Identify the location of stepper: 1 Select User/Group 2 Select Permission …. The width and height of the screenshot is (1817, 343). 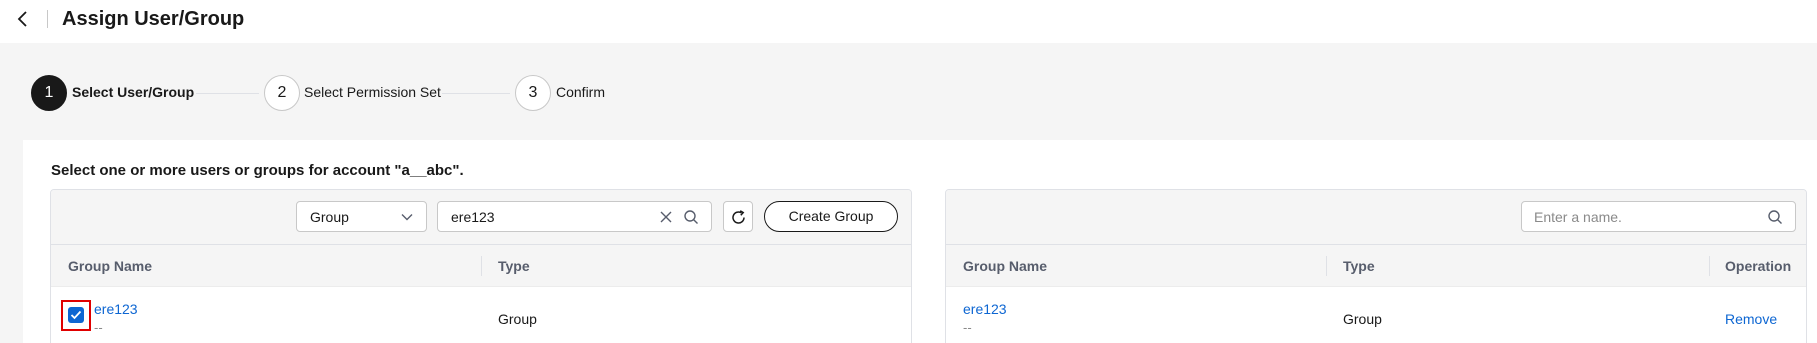
(351, 93).